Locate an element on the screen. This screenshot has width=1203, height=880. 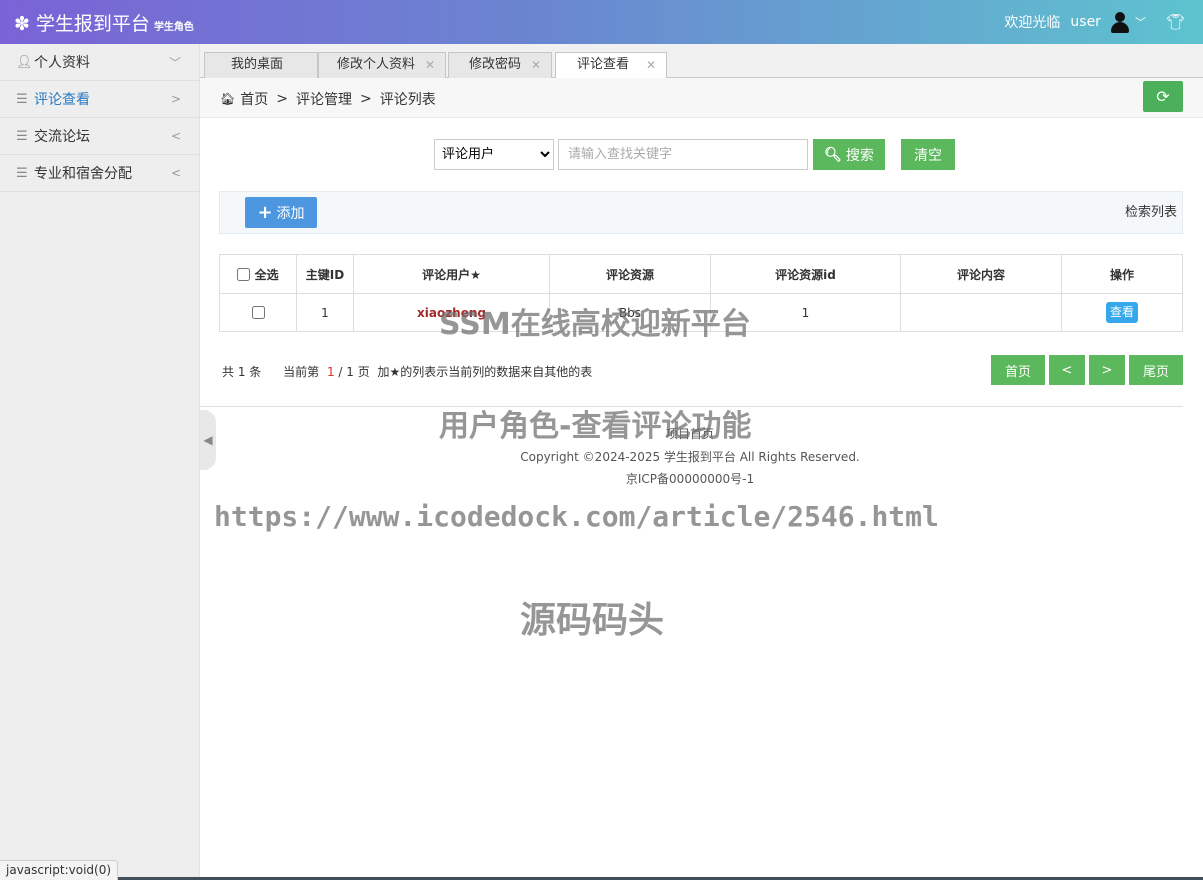
home-icon: 🏠︎ is located at coordinates (228, 99).